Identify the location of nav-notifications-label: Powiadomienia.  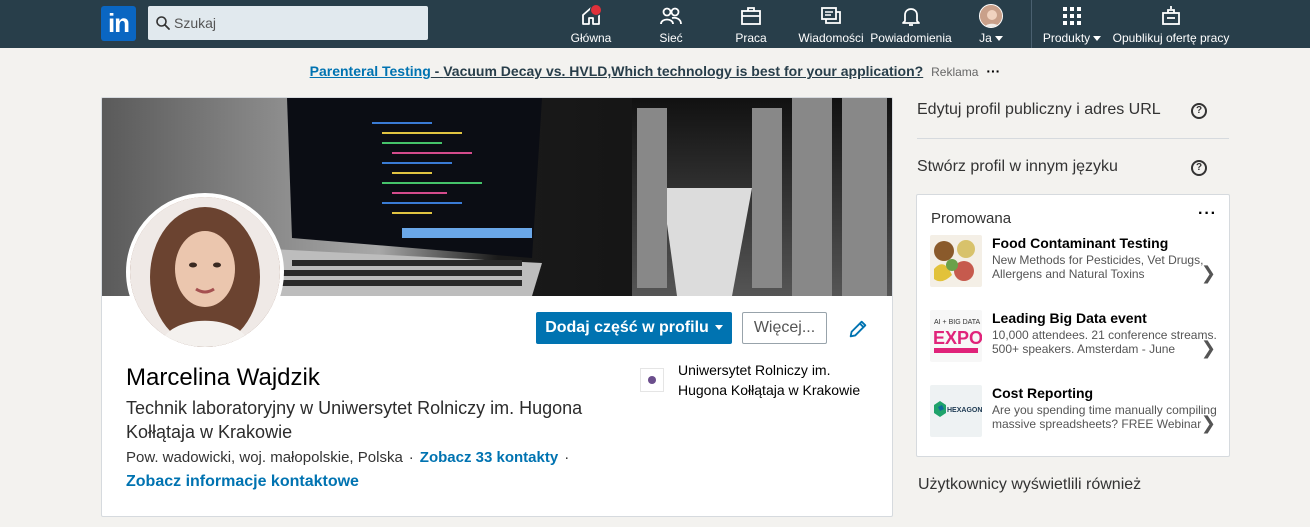
(911, 38).